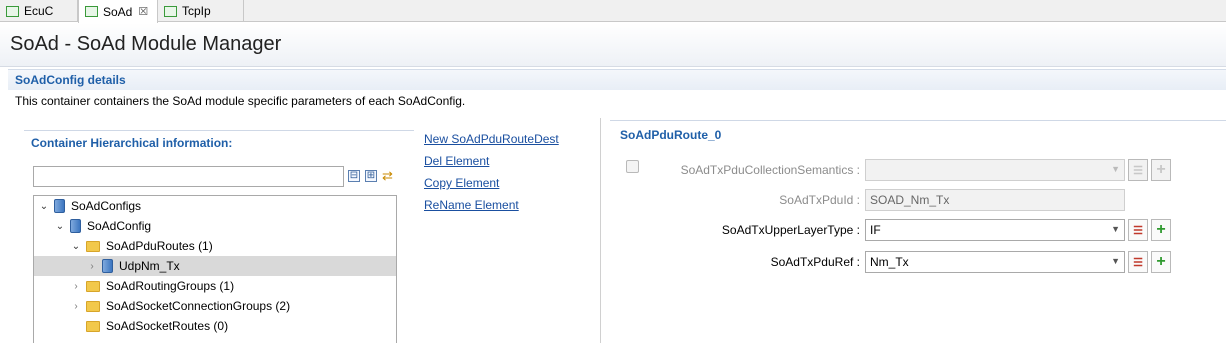 The height and width of the screenshot is (343, 1226). Describe the element at coordinates (995, 170) in the screenshot. I see `collection-semantics-select: ▼` at that location.